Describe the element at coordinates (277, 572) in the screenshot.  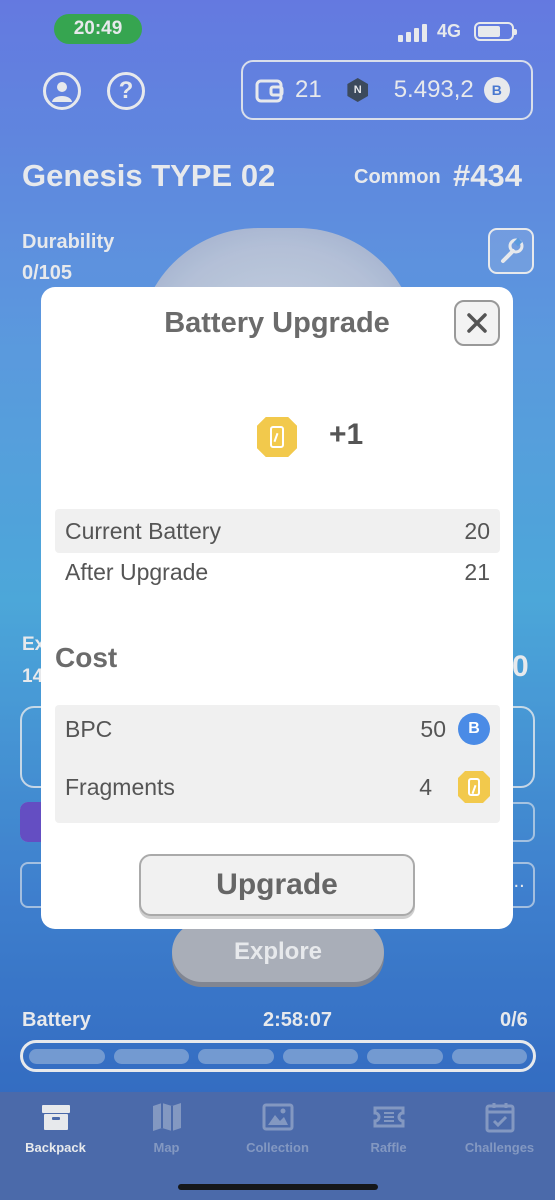
I see `after-upgrade-row: After Upgrade 21` at that location.